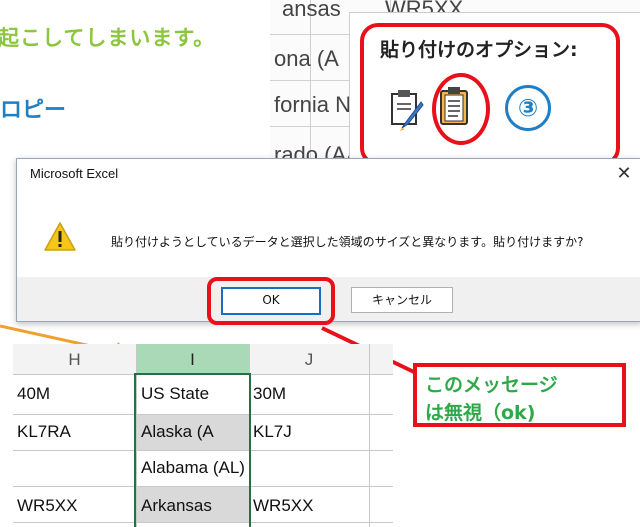 This screenshot has height=527, width=640. Describe the element at coordinates (311, 10) in the screenshot. I see `bg-cell: ansas` at that location.